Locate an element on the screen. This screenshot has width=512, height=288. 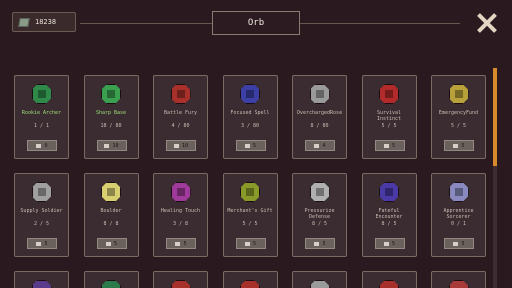
header-divider-left is located at coordinates (146, 23).